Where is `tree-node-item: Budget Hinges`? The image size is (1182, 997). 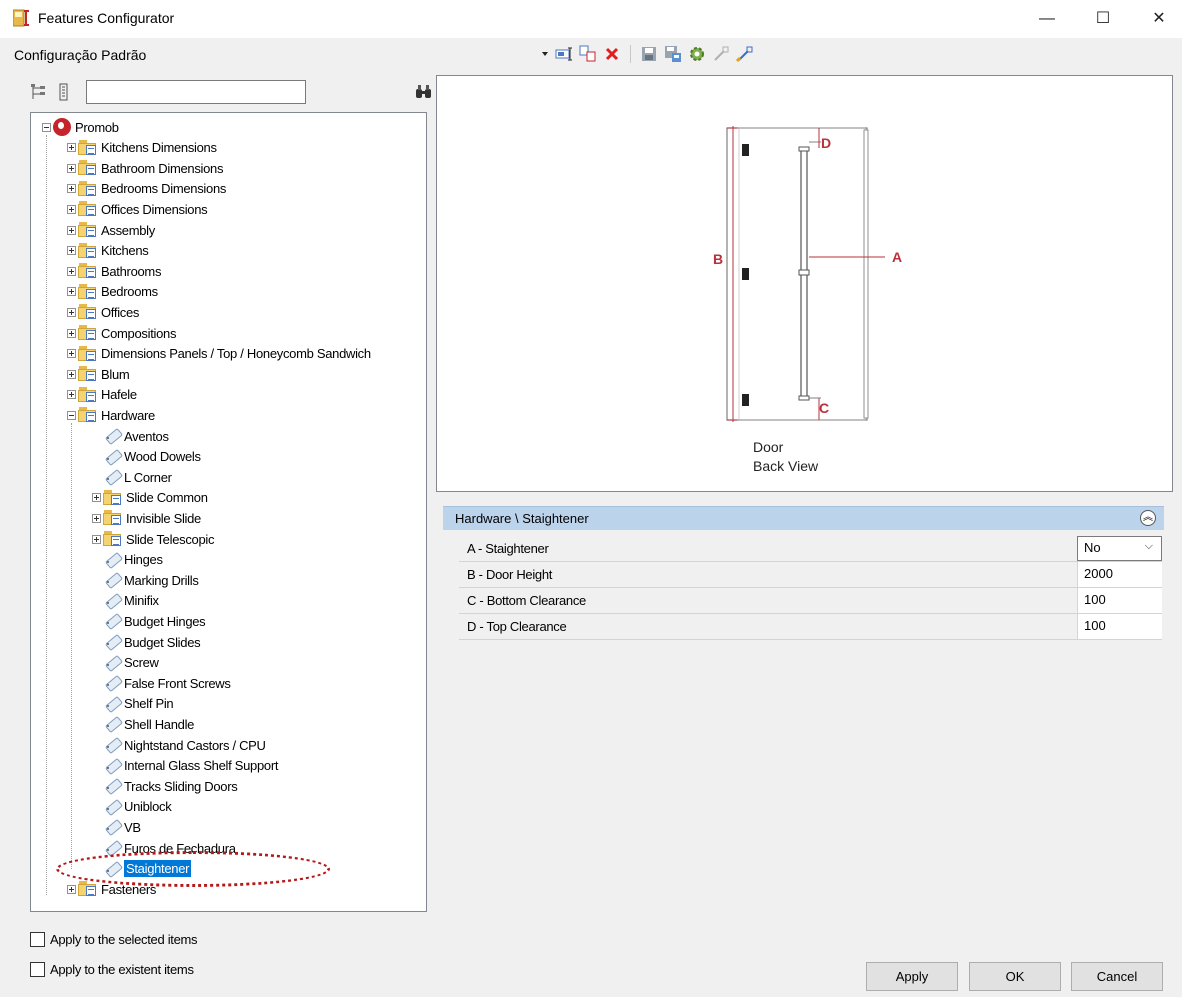 tree-node-item: Budget Hinges is located at coordinates (149, 621).